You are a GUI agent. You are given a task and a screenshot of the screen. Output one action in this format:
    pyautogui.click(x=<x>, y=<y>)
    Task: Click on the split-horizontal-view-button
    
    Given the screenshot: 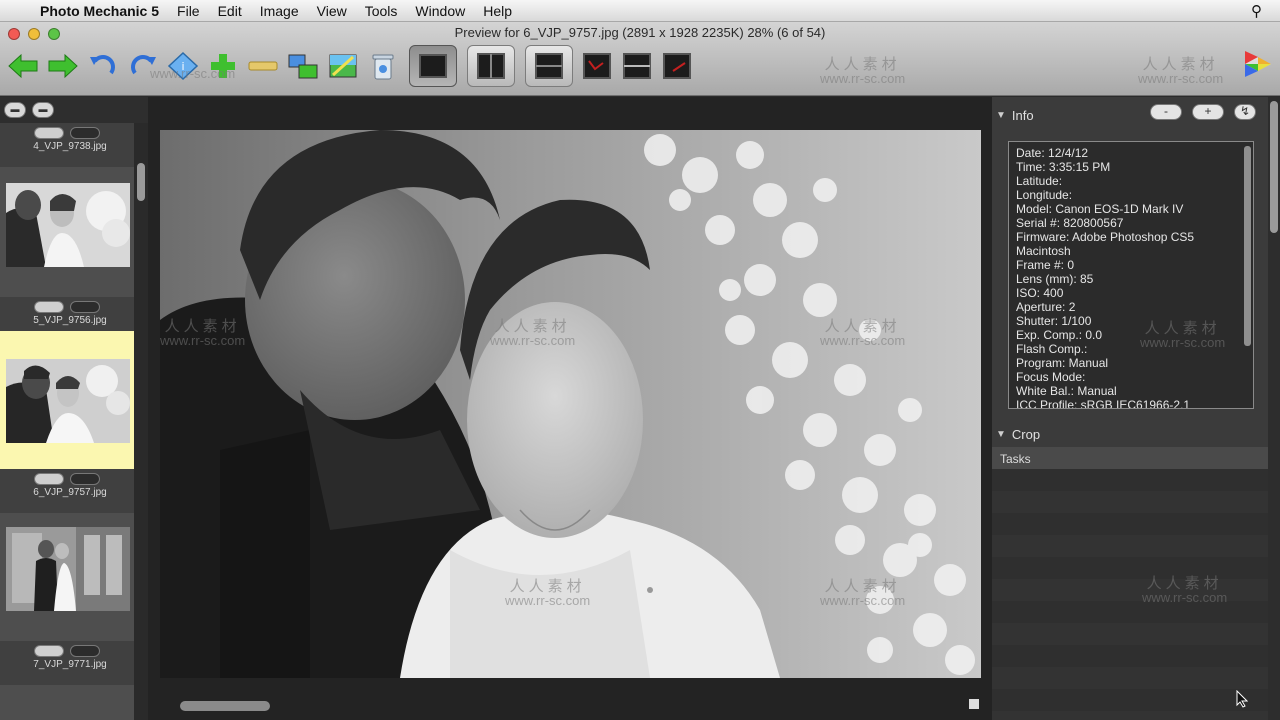 What is the action you would take?
    pyautogui.click(x=549, y=66)
    